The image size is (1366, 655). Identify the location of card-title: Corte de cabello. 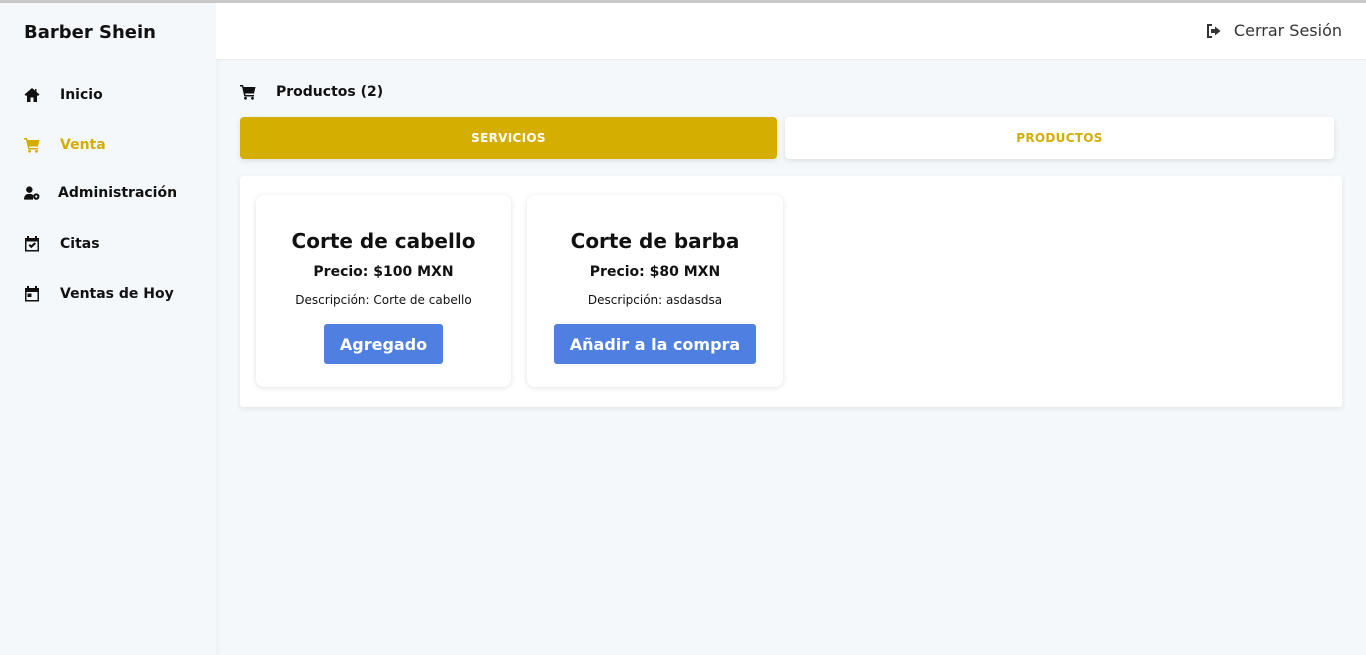
(383, 241).